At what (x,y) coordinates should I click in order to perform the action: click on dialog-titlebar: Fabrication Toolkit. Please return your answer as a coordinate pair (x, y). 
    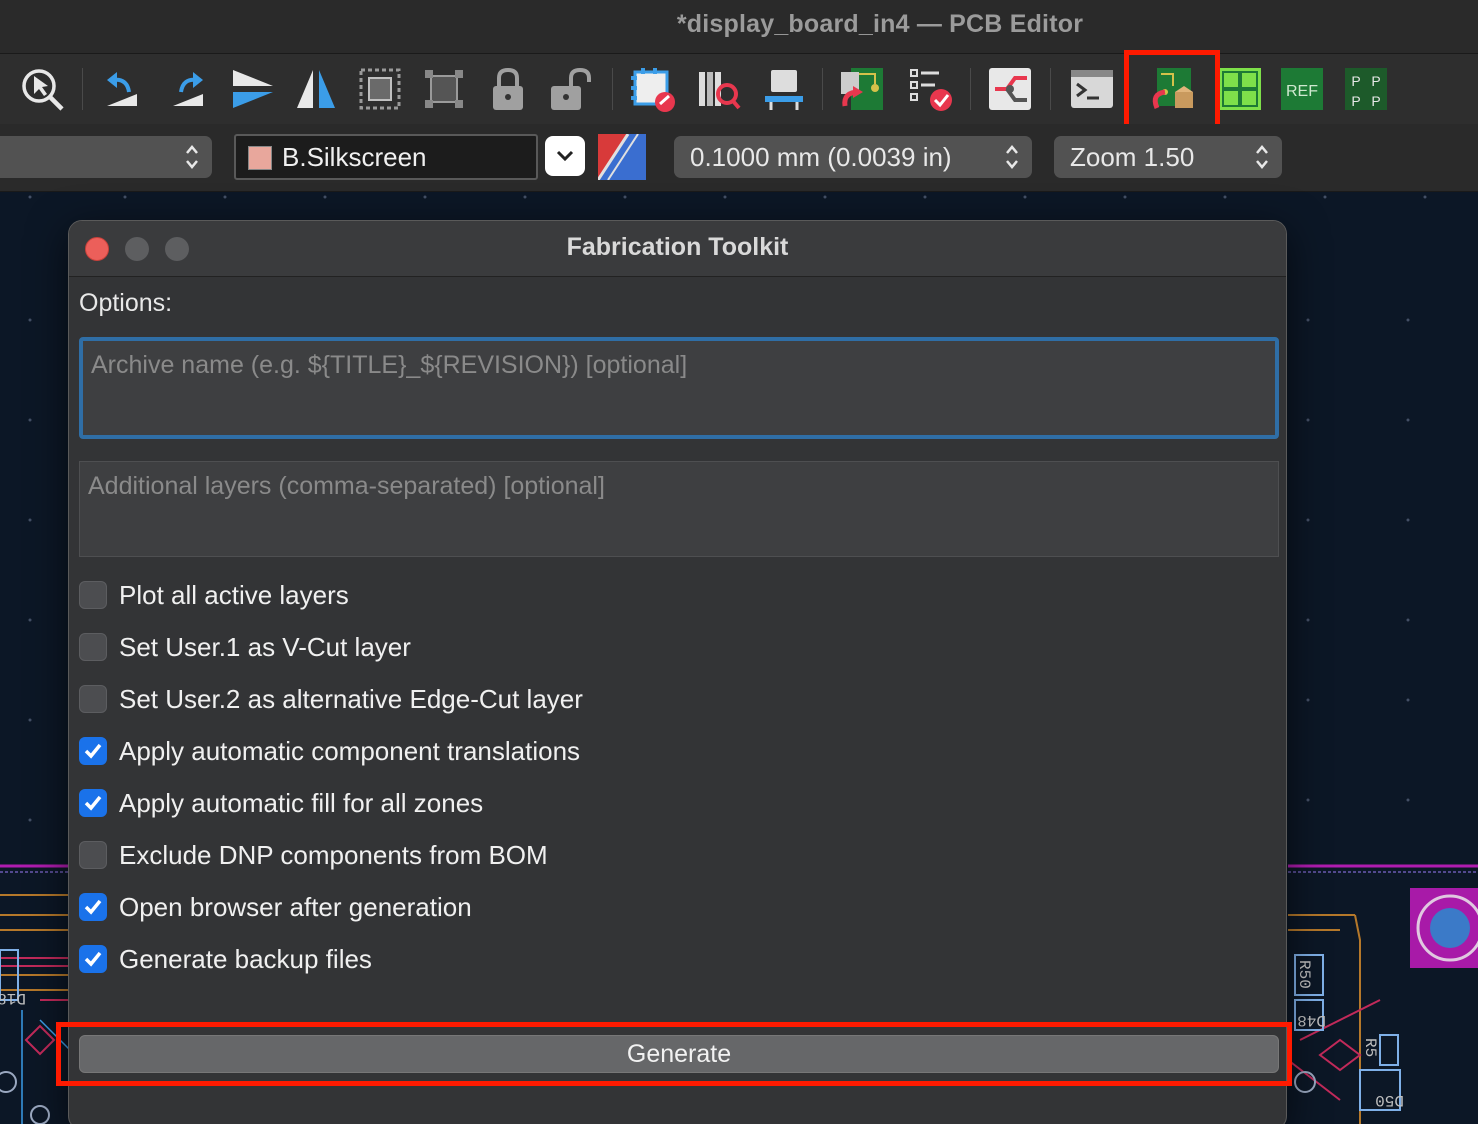
    Looking at the image, I should click on (677, 249).